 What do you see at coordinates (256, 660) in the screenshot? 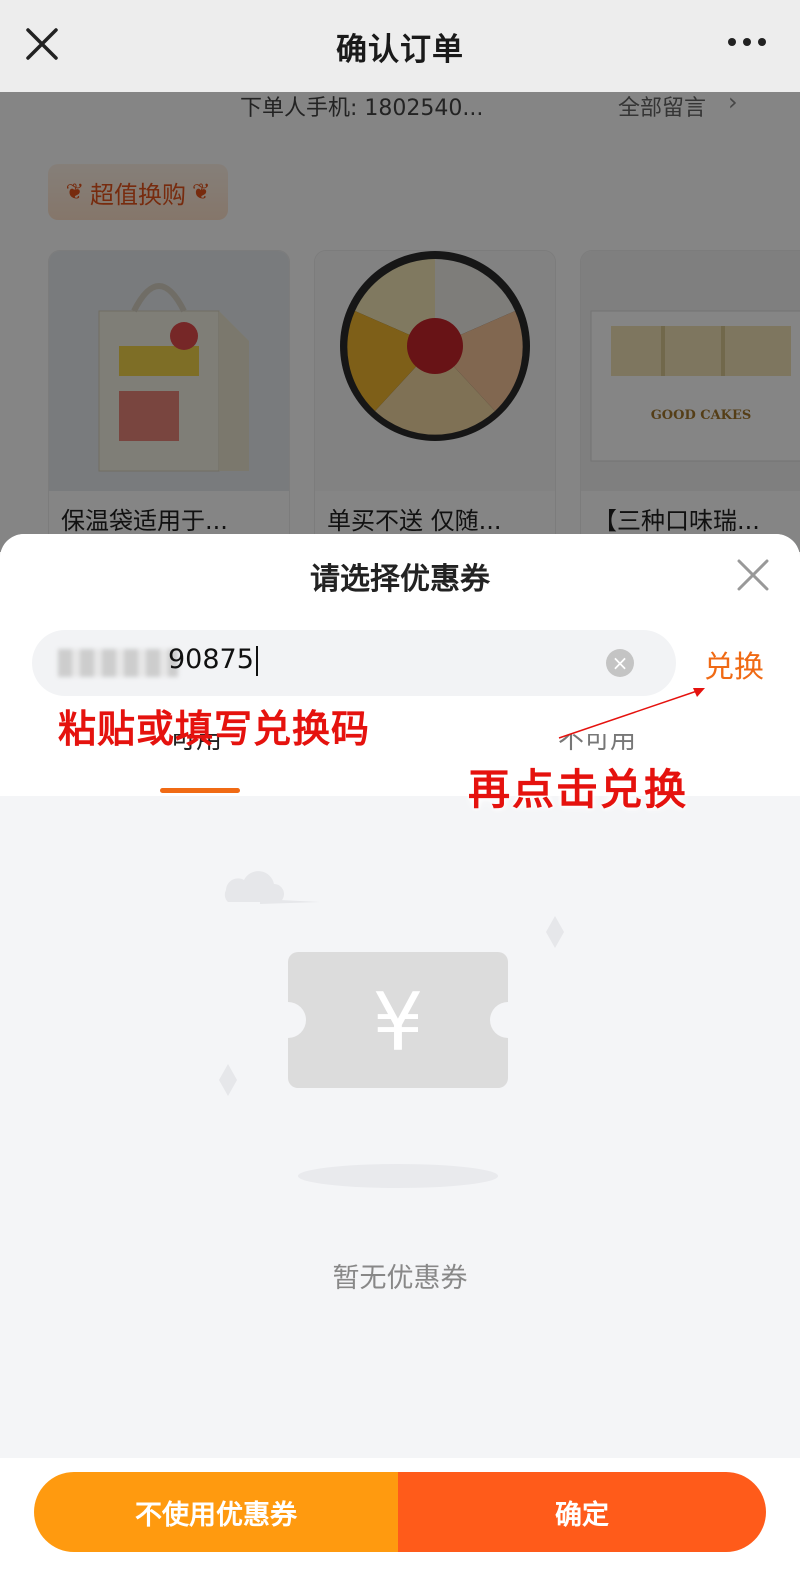
I see `text-caret` at bounding box center [256, 660].